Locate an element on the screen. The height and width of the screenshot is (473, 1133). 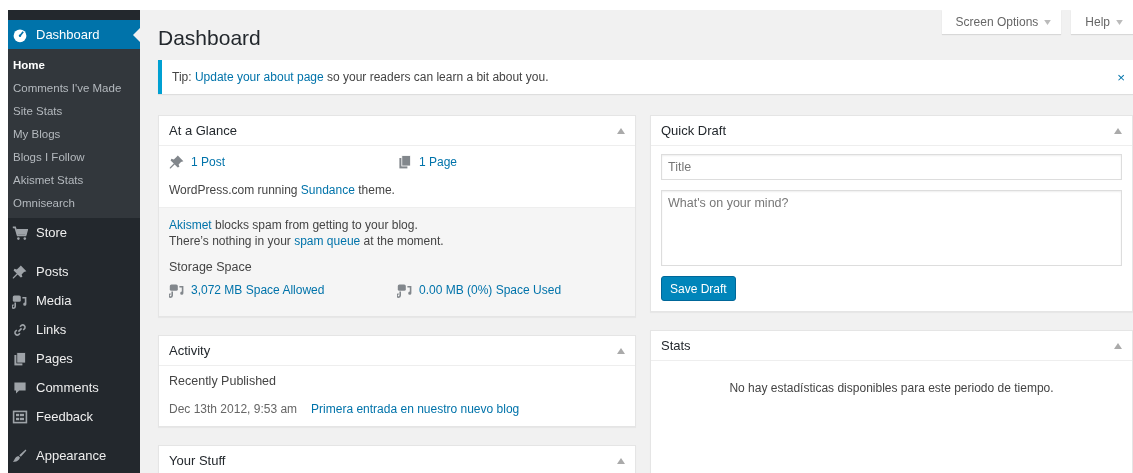
storage-link: 0.00 MB (0%) Space Used is located at coordinates (490, 290).